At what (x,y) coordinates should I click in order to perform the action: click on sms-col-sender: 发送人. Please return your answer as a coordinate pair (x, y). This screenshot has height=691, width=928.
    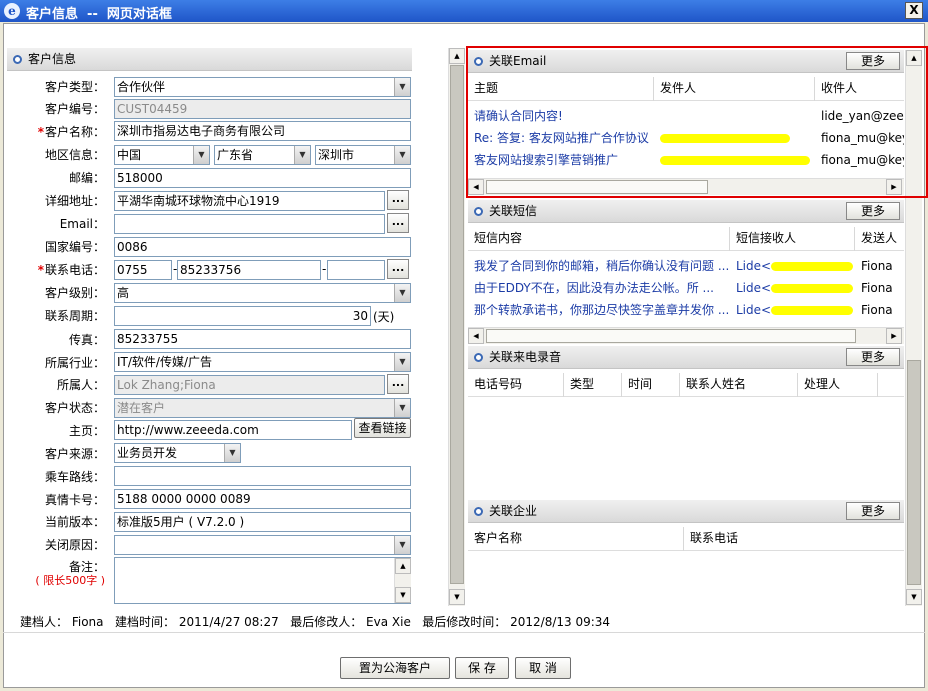
    Looking at the image, I should click on (879, 239).